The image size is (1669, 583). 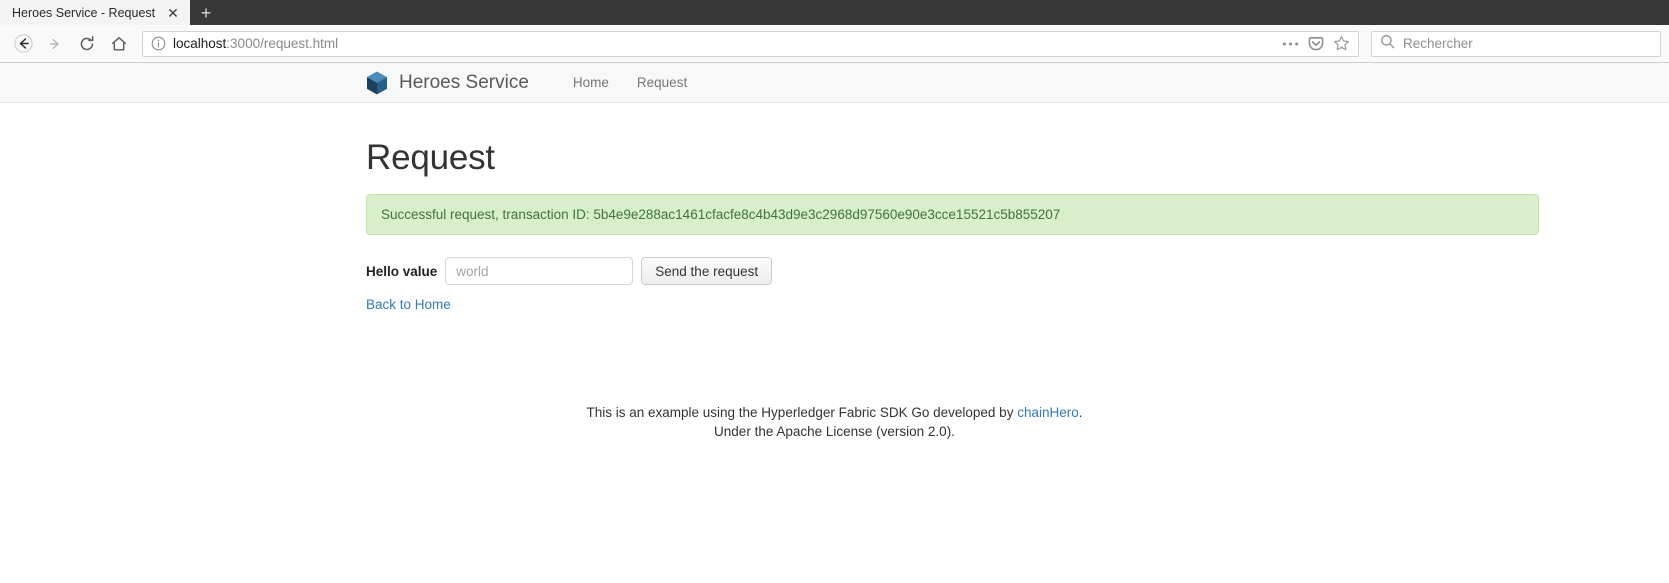 I want to click on address-bar-text: localhost:3000/request.html, so click(x=724, y=43).